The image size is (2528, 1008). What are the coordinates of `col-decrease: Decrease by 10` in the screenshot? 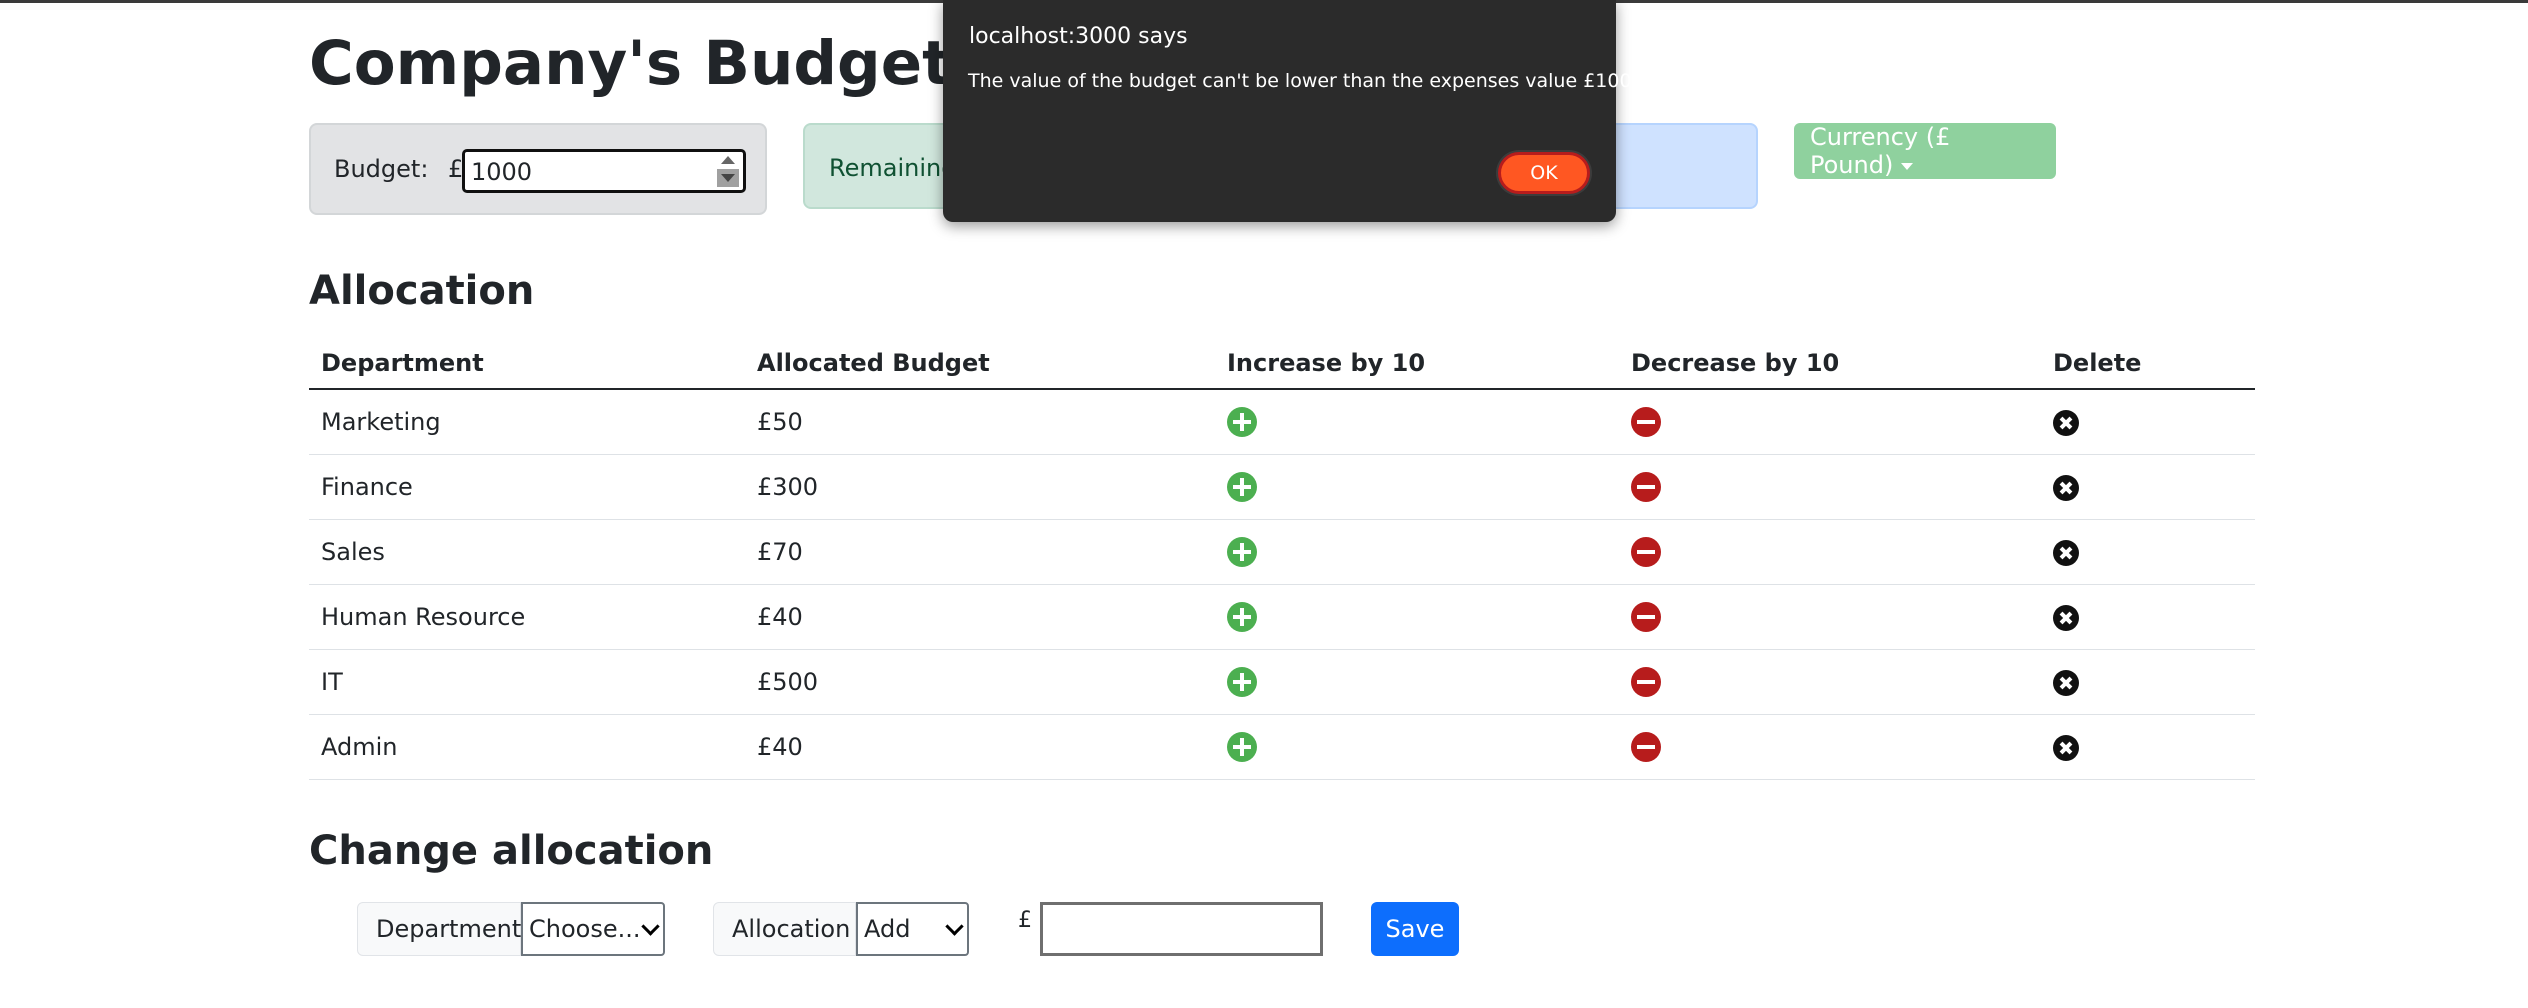 It's located at (1830, 364).